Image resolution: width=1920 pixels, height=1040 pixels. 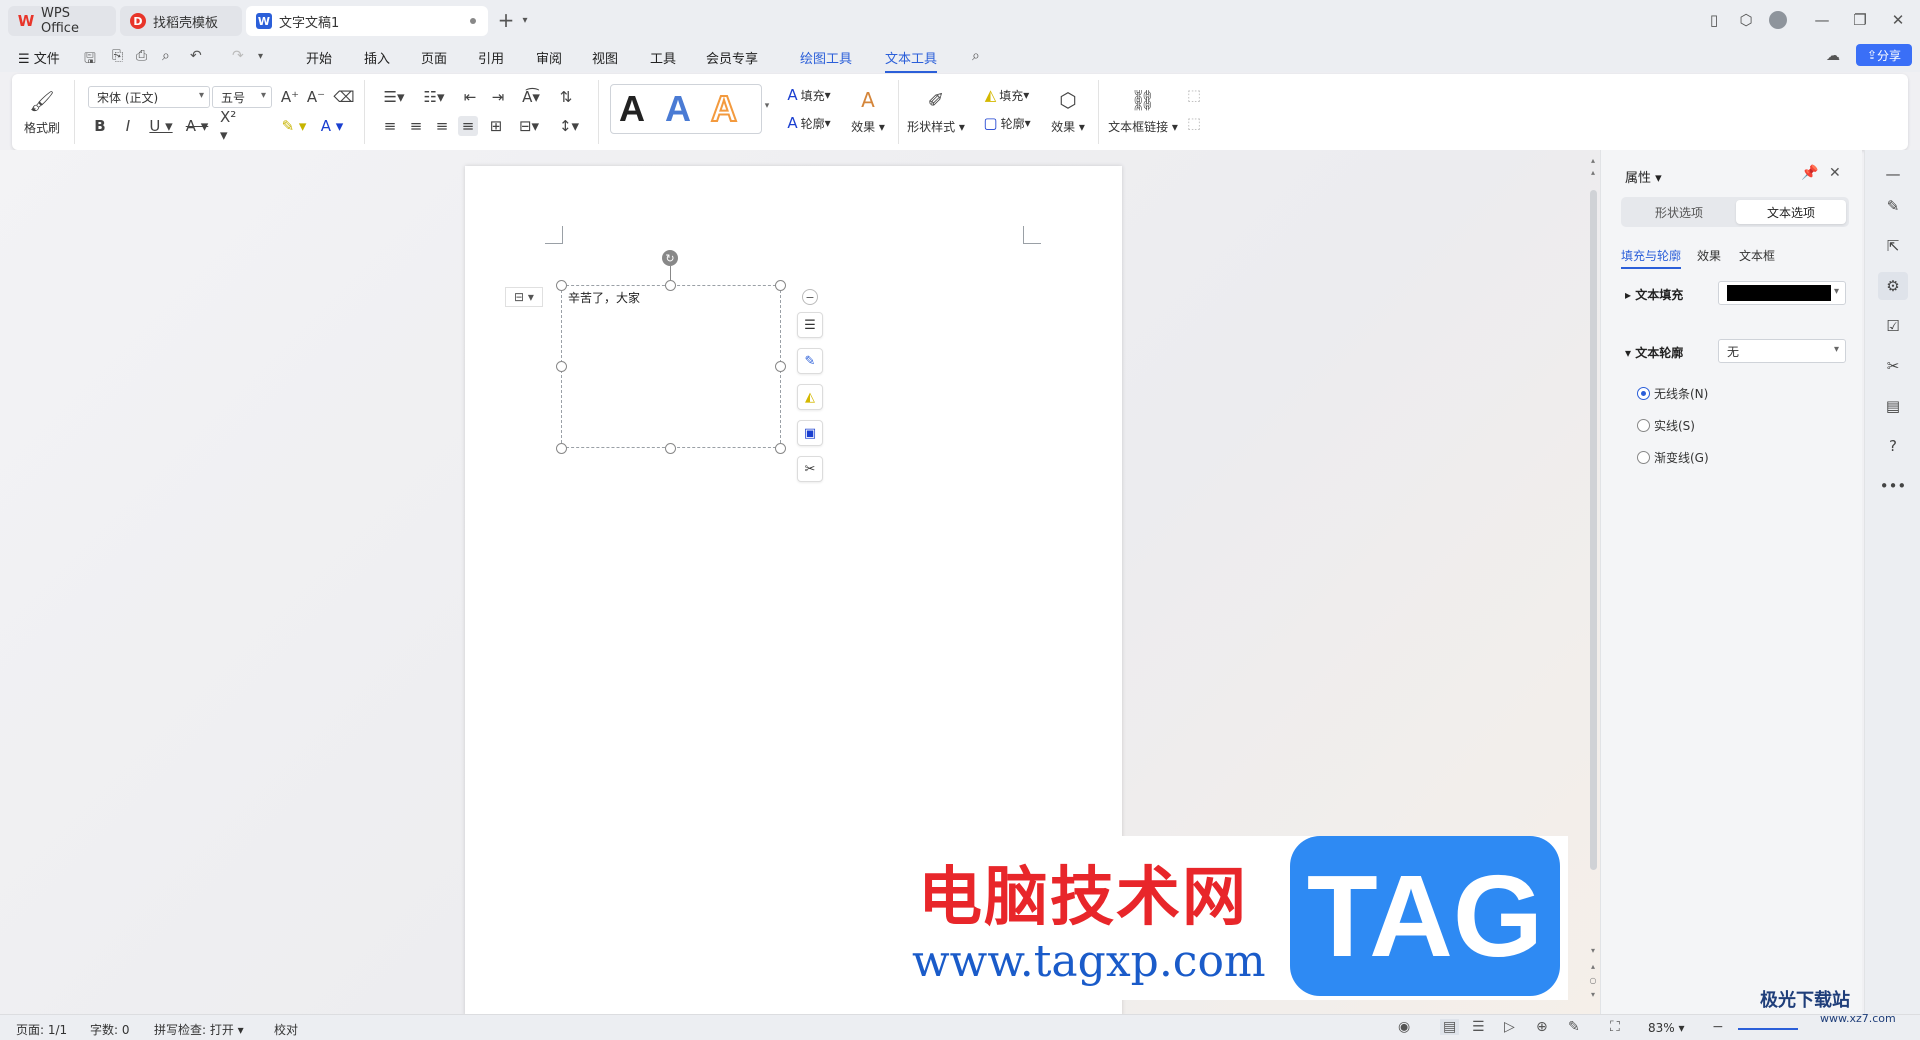 What do you see at coordinates (529, 126) in the screenshot?
I see `vertical-align-icon: ⊟▾` at bounding box center [529, 126].